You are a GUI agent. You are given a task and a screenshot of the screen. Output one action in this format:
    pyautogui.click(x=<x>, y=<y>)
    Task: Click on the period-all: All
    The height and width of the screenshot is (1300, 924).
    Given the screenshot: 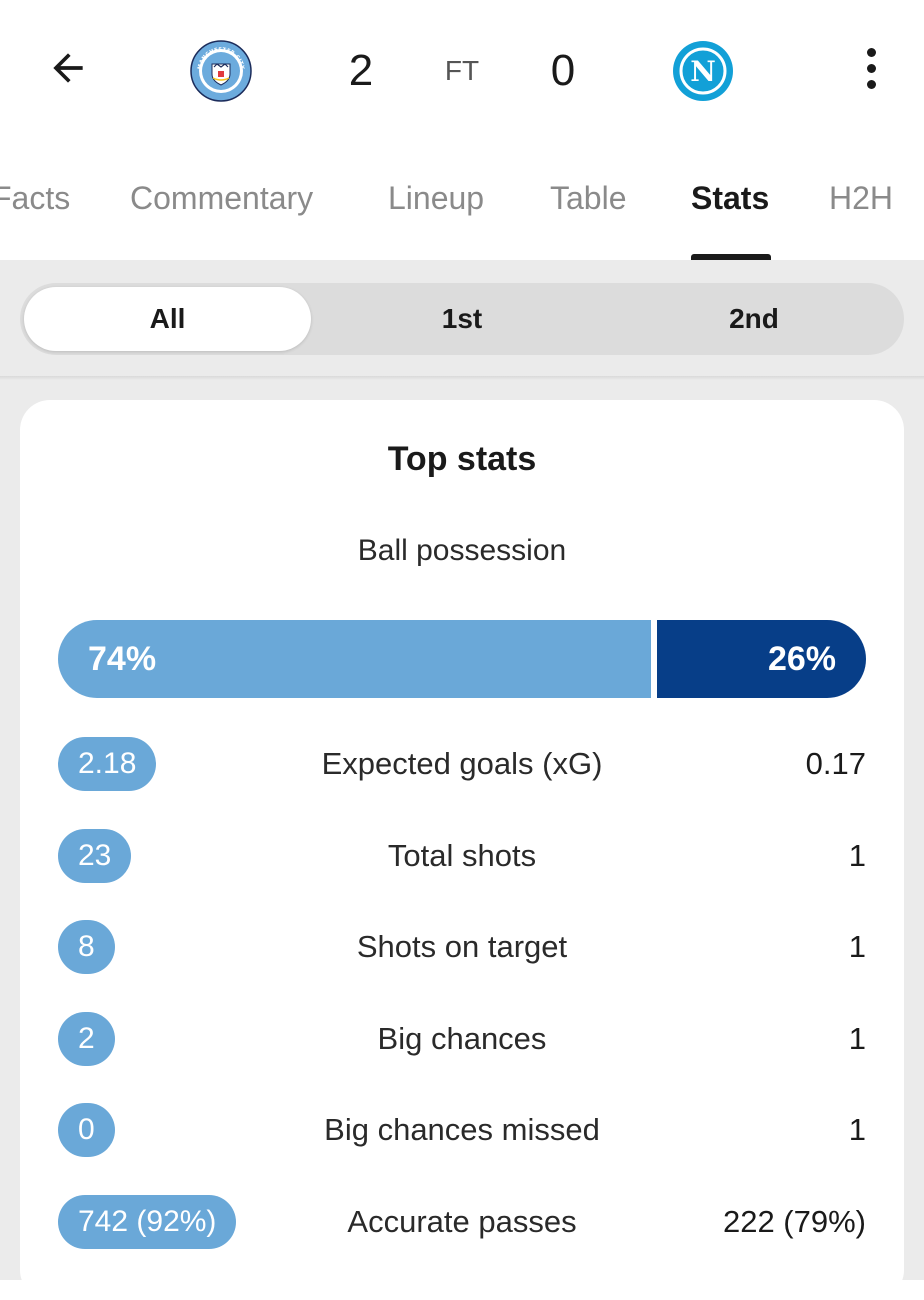 What is the action you would take?
    pyautogui.click(x=167, y=319)
    